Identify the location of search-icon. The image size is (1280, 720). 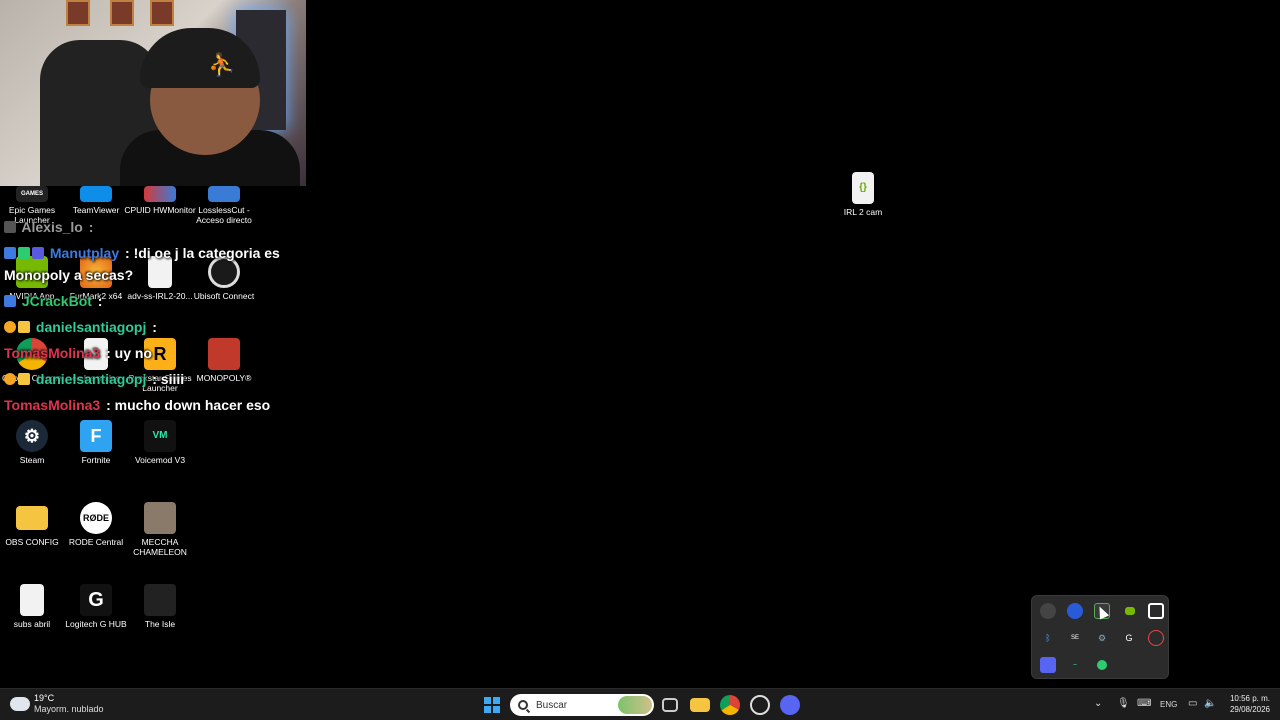
(523, 705).